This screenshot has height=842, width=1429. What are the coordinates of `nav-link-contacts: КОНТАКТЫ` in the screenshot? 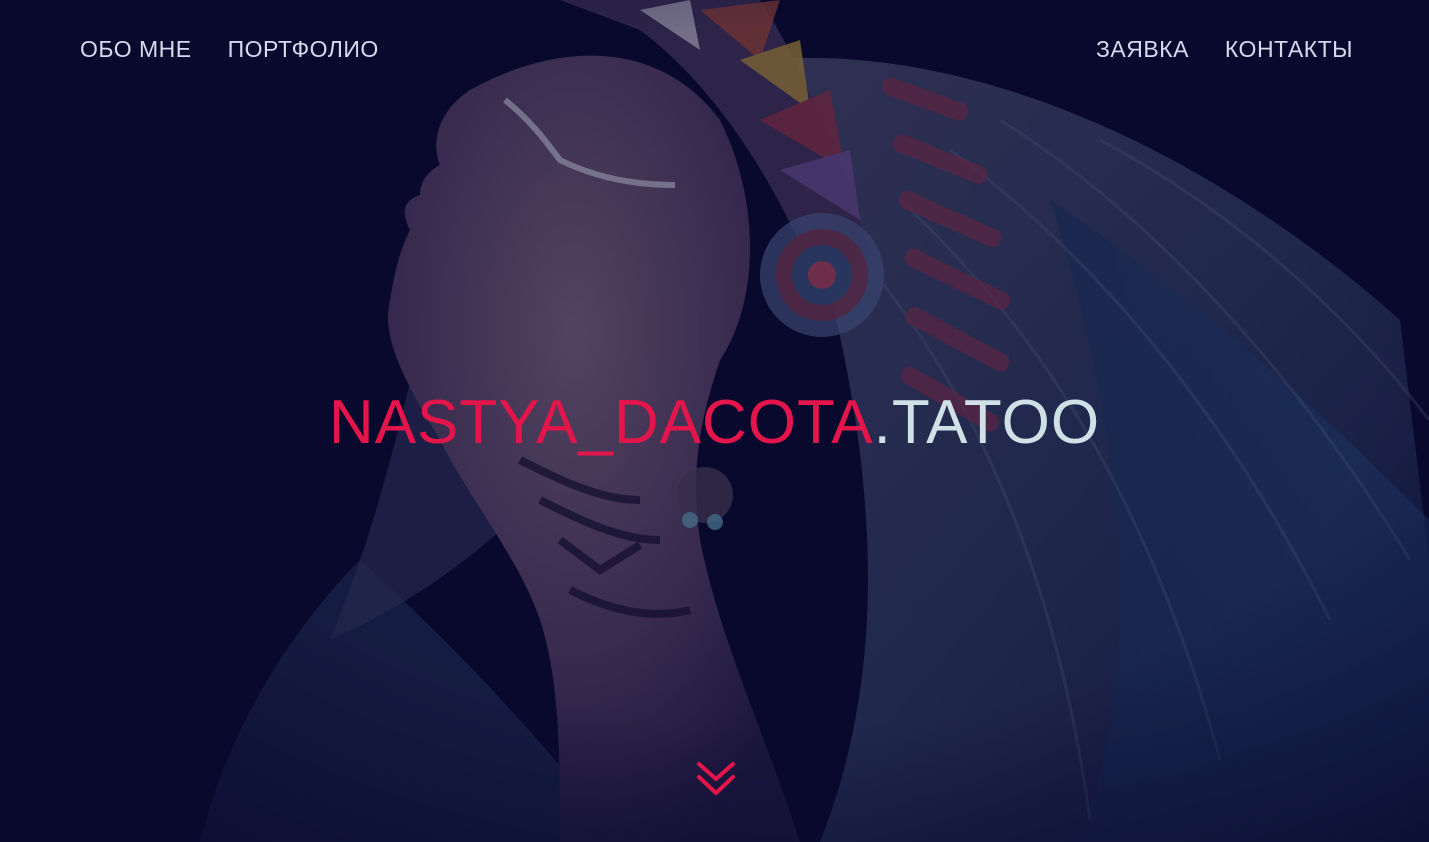 It's located at (1289, 49).